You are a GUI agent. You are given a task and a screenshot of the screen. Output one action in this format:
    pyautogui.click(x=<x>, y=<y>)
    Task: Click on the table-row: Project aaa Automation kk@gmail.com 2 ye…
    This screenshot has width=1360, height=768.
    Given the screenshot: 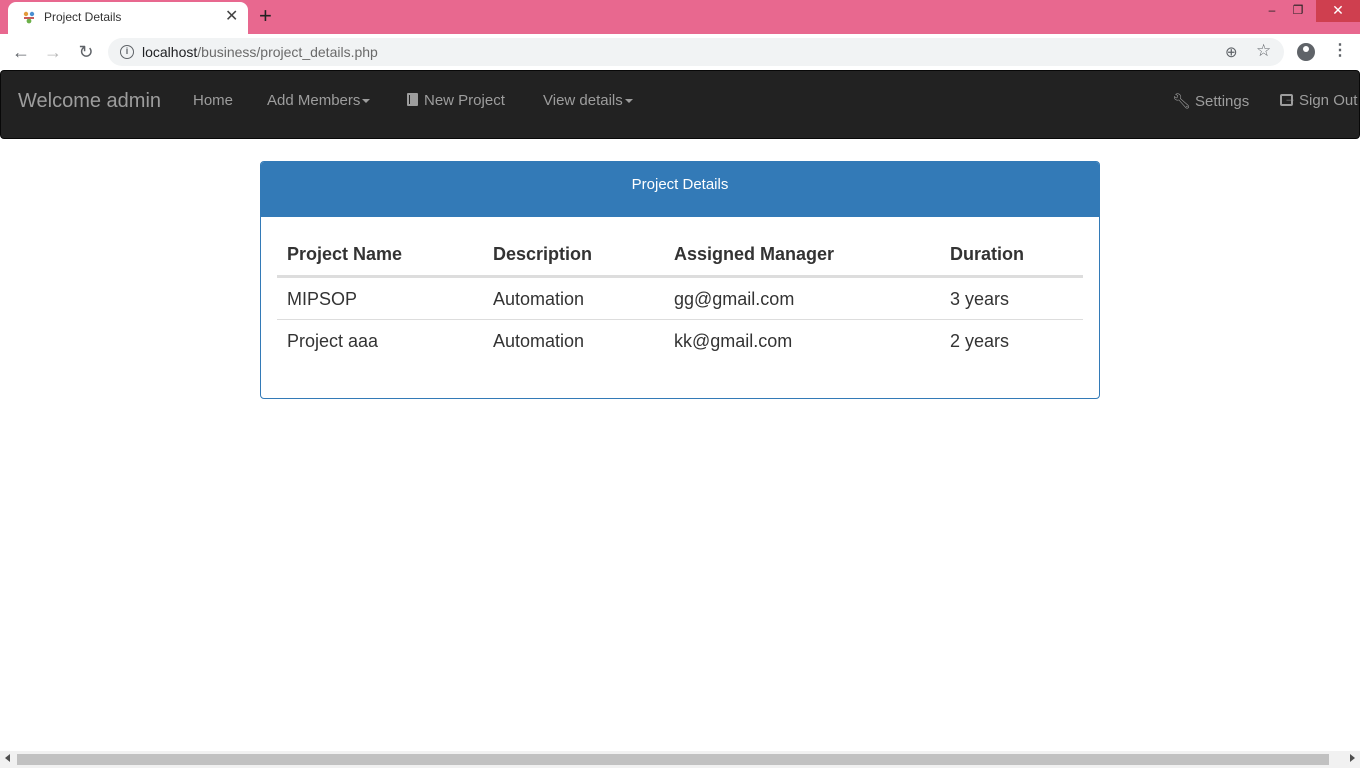 What is the action you would take?
    pyautogui.click(x=680, y=340)
    